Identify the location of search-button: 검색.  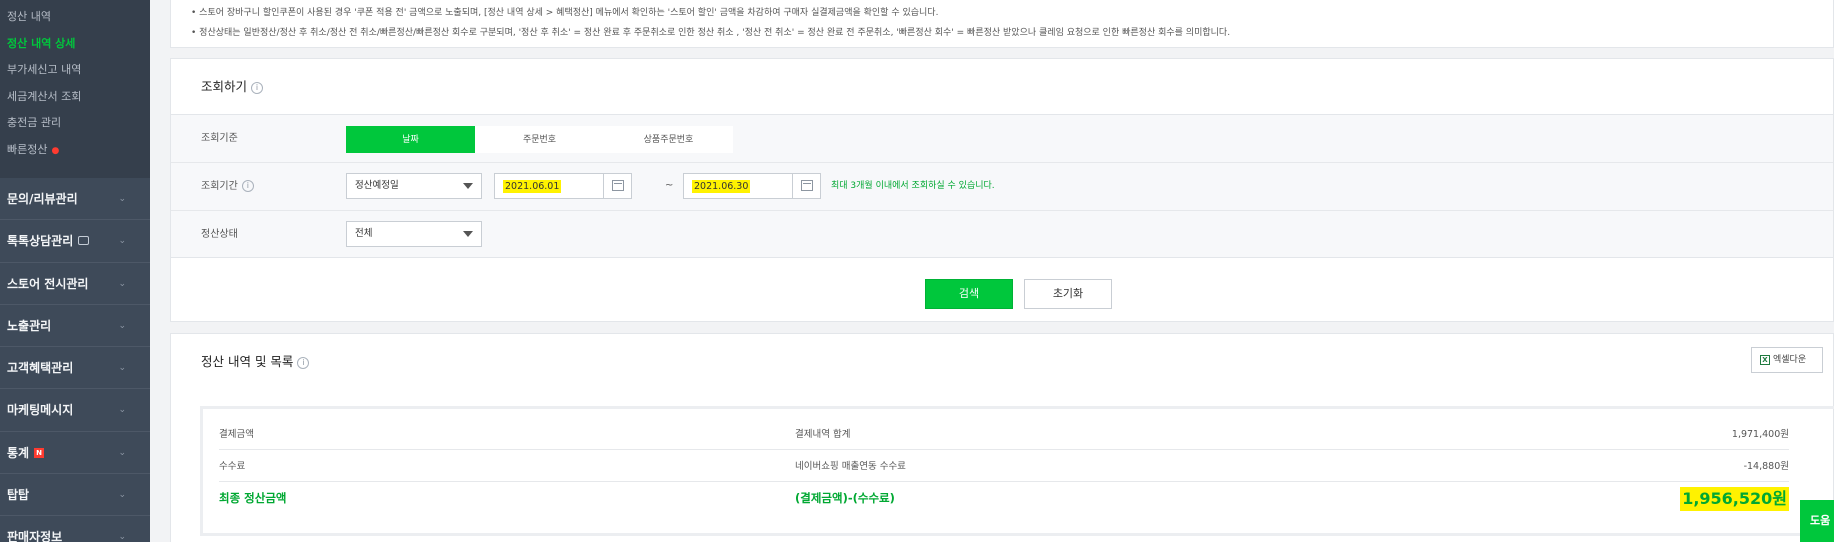
(969, 294).